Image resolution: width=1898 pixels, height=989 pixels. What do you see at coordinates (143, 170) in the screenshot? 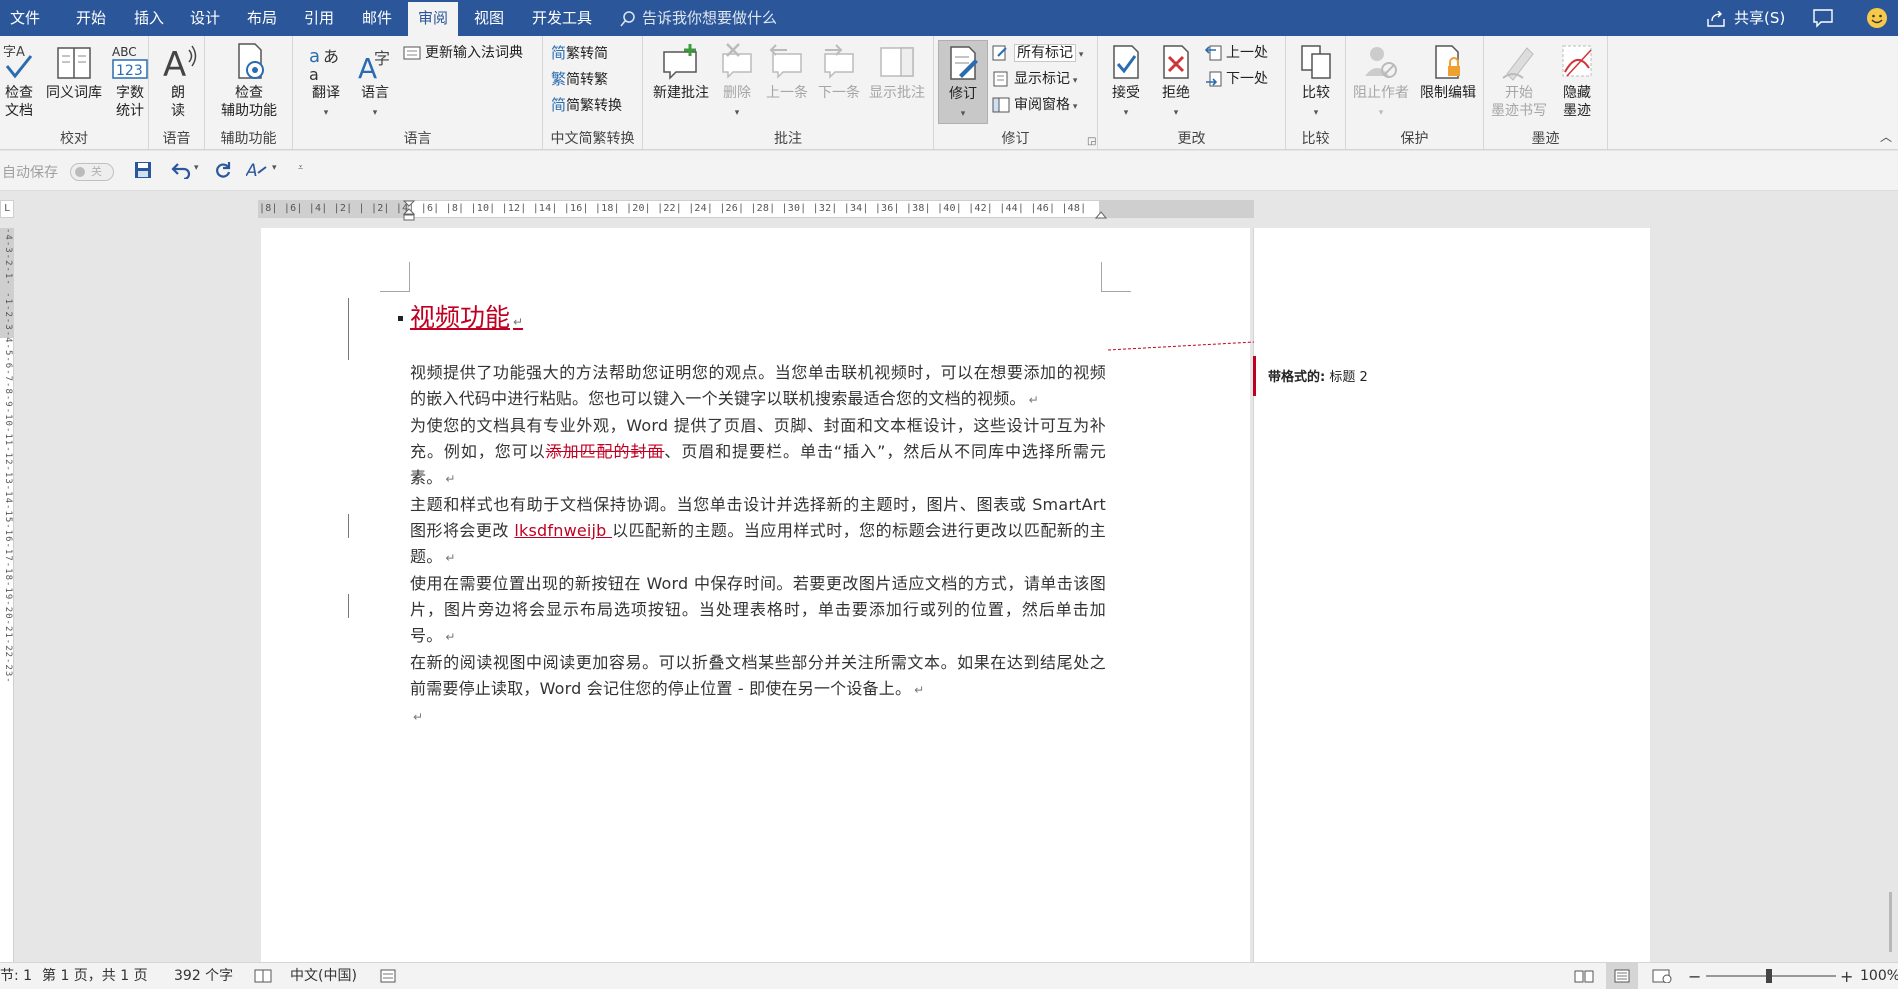
I see `save-icon` at bounding box center [143, 170].